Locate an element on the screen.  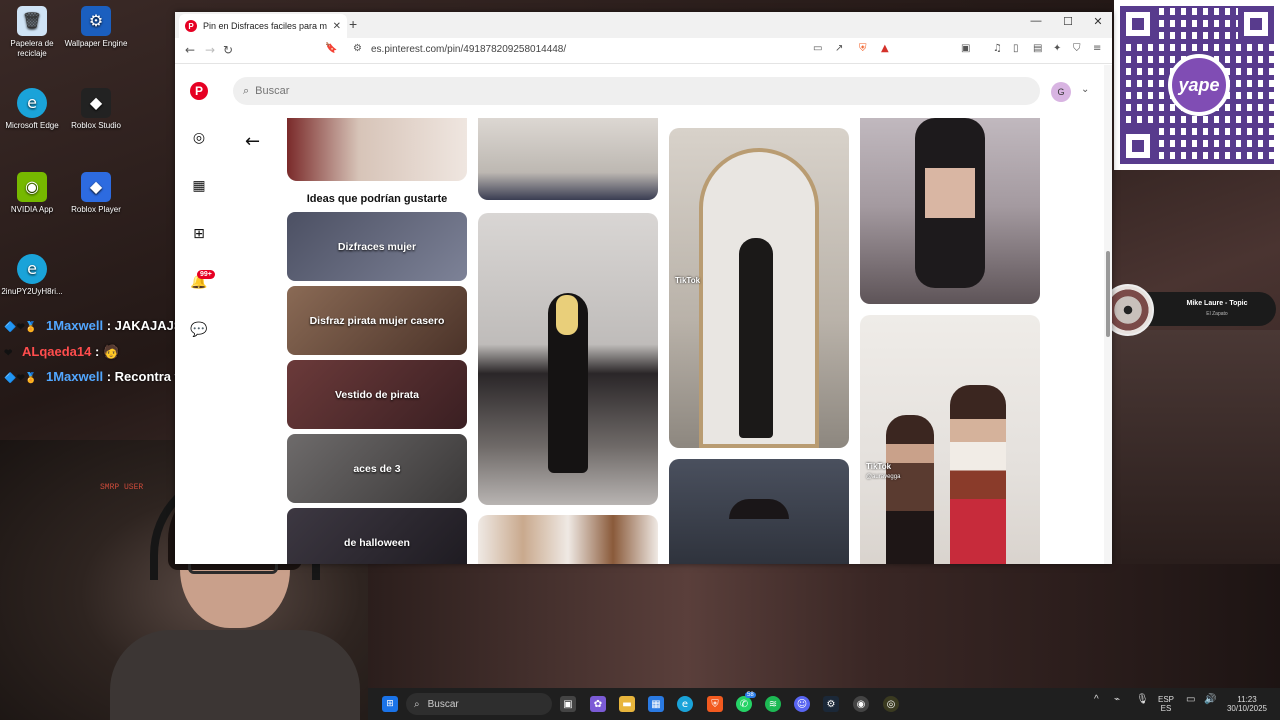
page-scrollbar is located at coordinates (1108, 314).